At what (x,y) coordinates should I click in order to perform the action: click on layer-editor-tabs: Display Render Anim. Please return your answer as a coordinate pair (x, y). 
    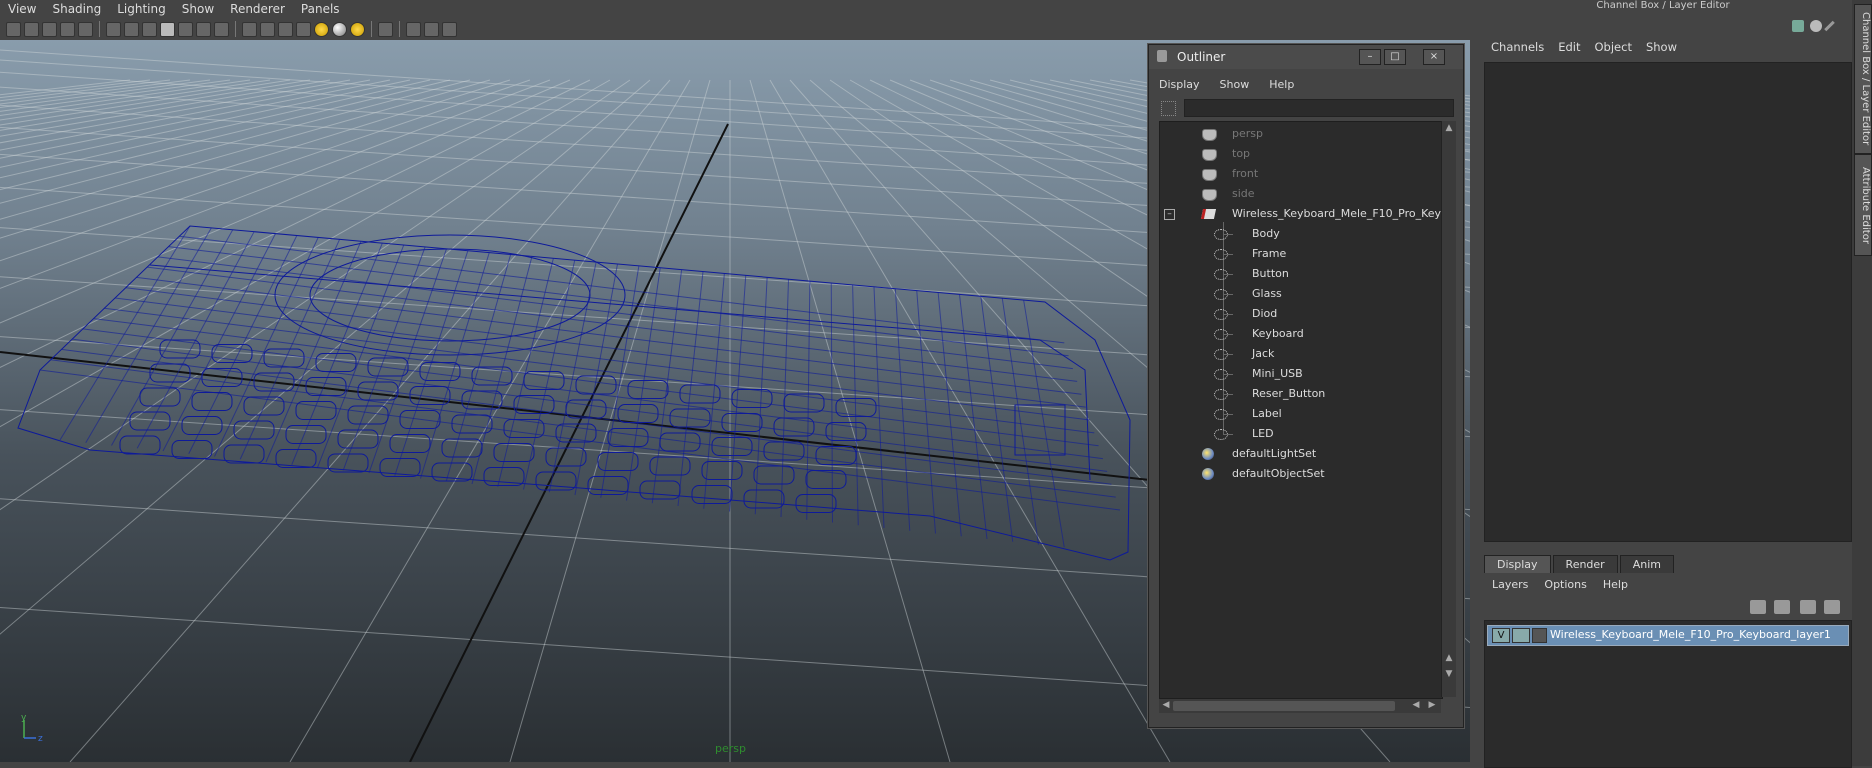
    Looking at the image, I should click on (1579, 564).